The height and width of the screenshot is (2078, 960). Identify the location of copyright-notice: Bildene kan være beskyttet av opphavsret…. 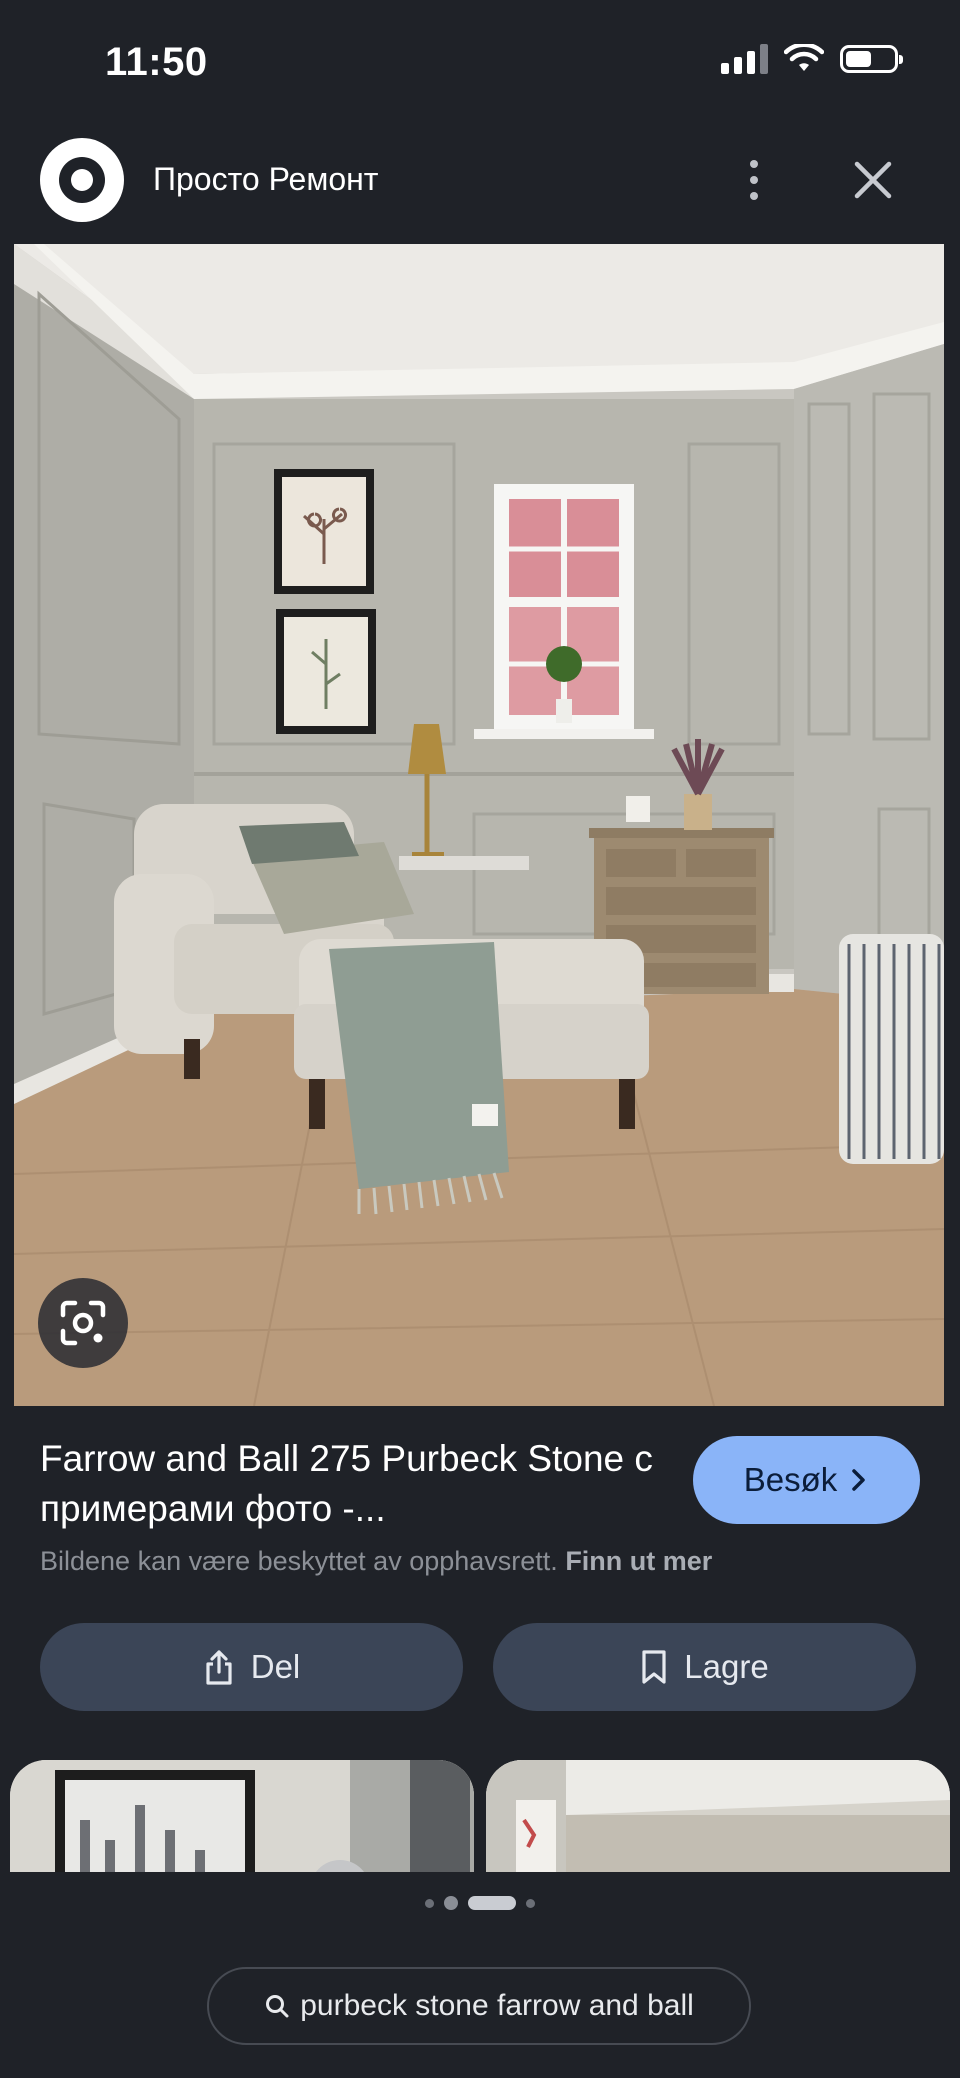
(376, 1561).